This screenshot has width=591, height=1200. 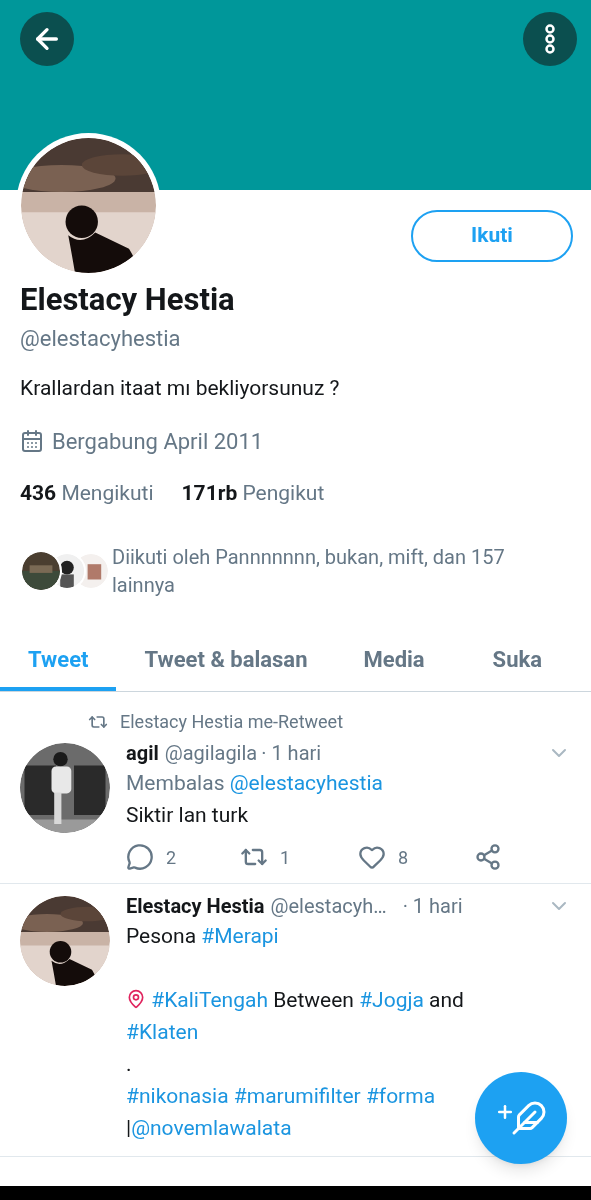 I want to click on retweet-label: Elestacy Hestia me-Retweet, so click(x=232, y=722).